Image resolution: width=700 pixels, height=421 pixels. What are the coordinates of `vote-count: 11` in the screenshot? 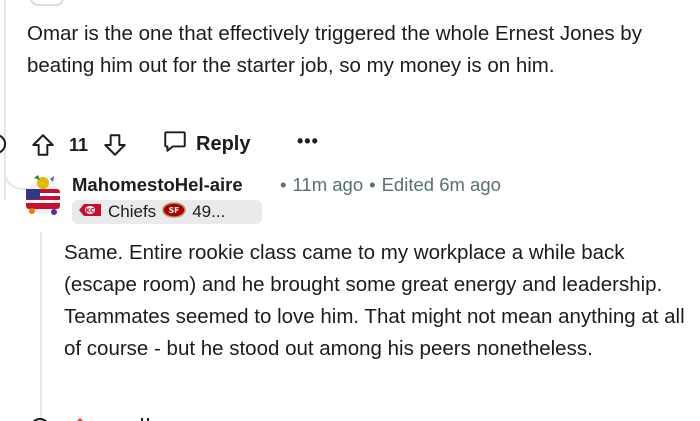 It's located at (79, 145).